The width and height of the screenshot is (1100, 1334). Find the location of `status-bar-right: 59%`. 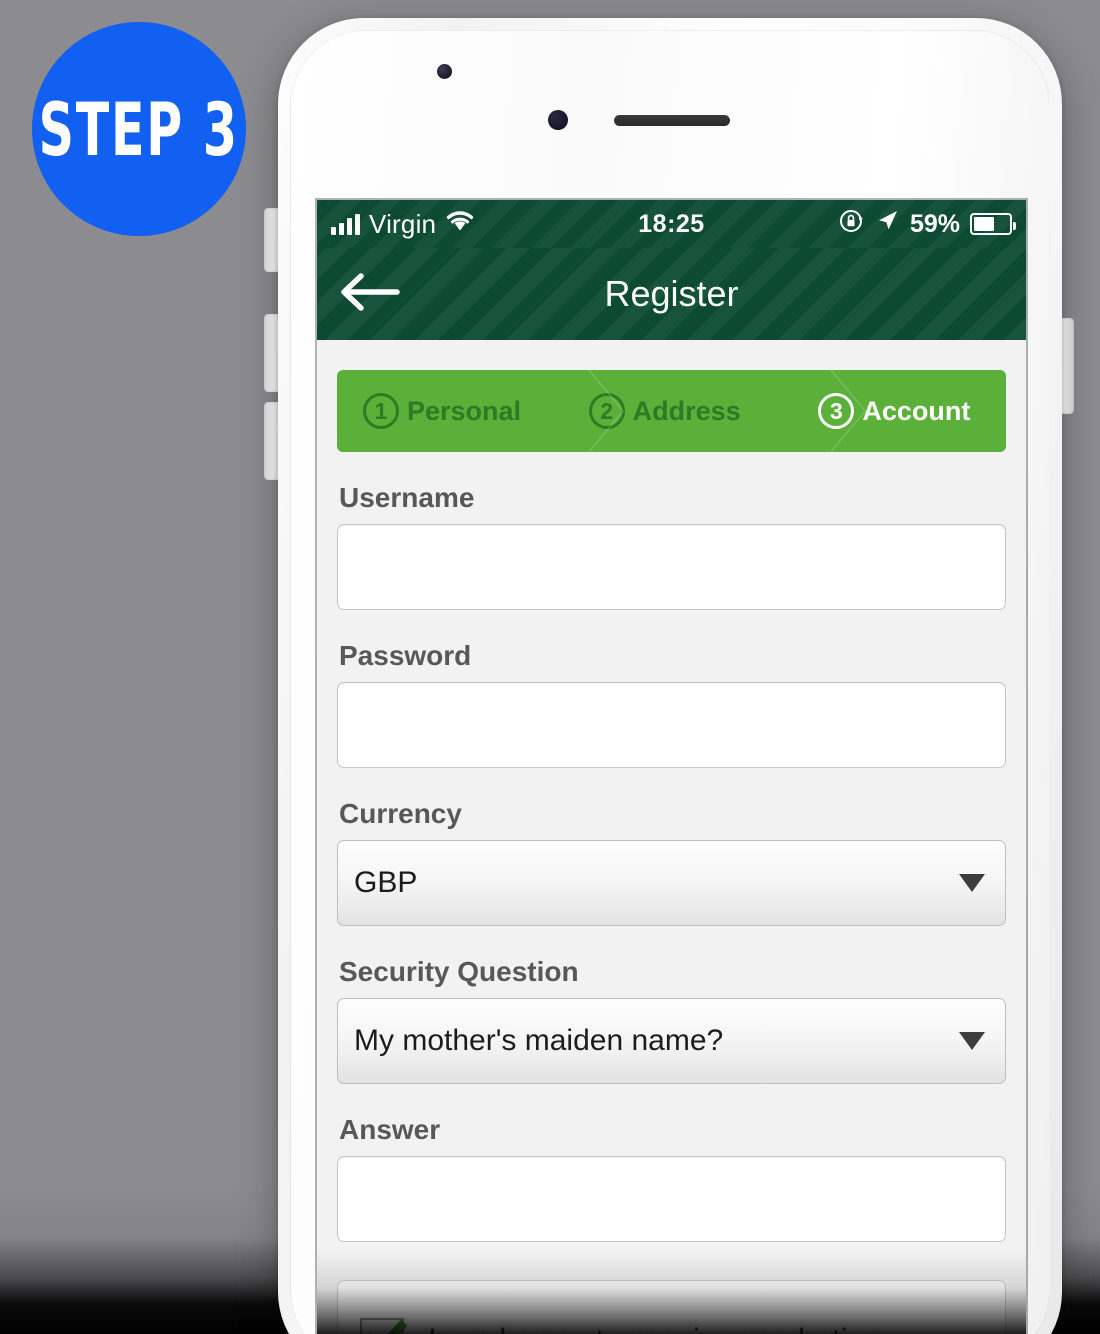

status-bar-right: 59% is located at coordinates (927, 224).